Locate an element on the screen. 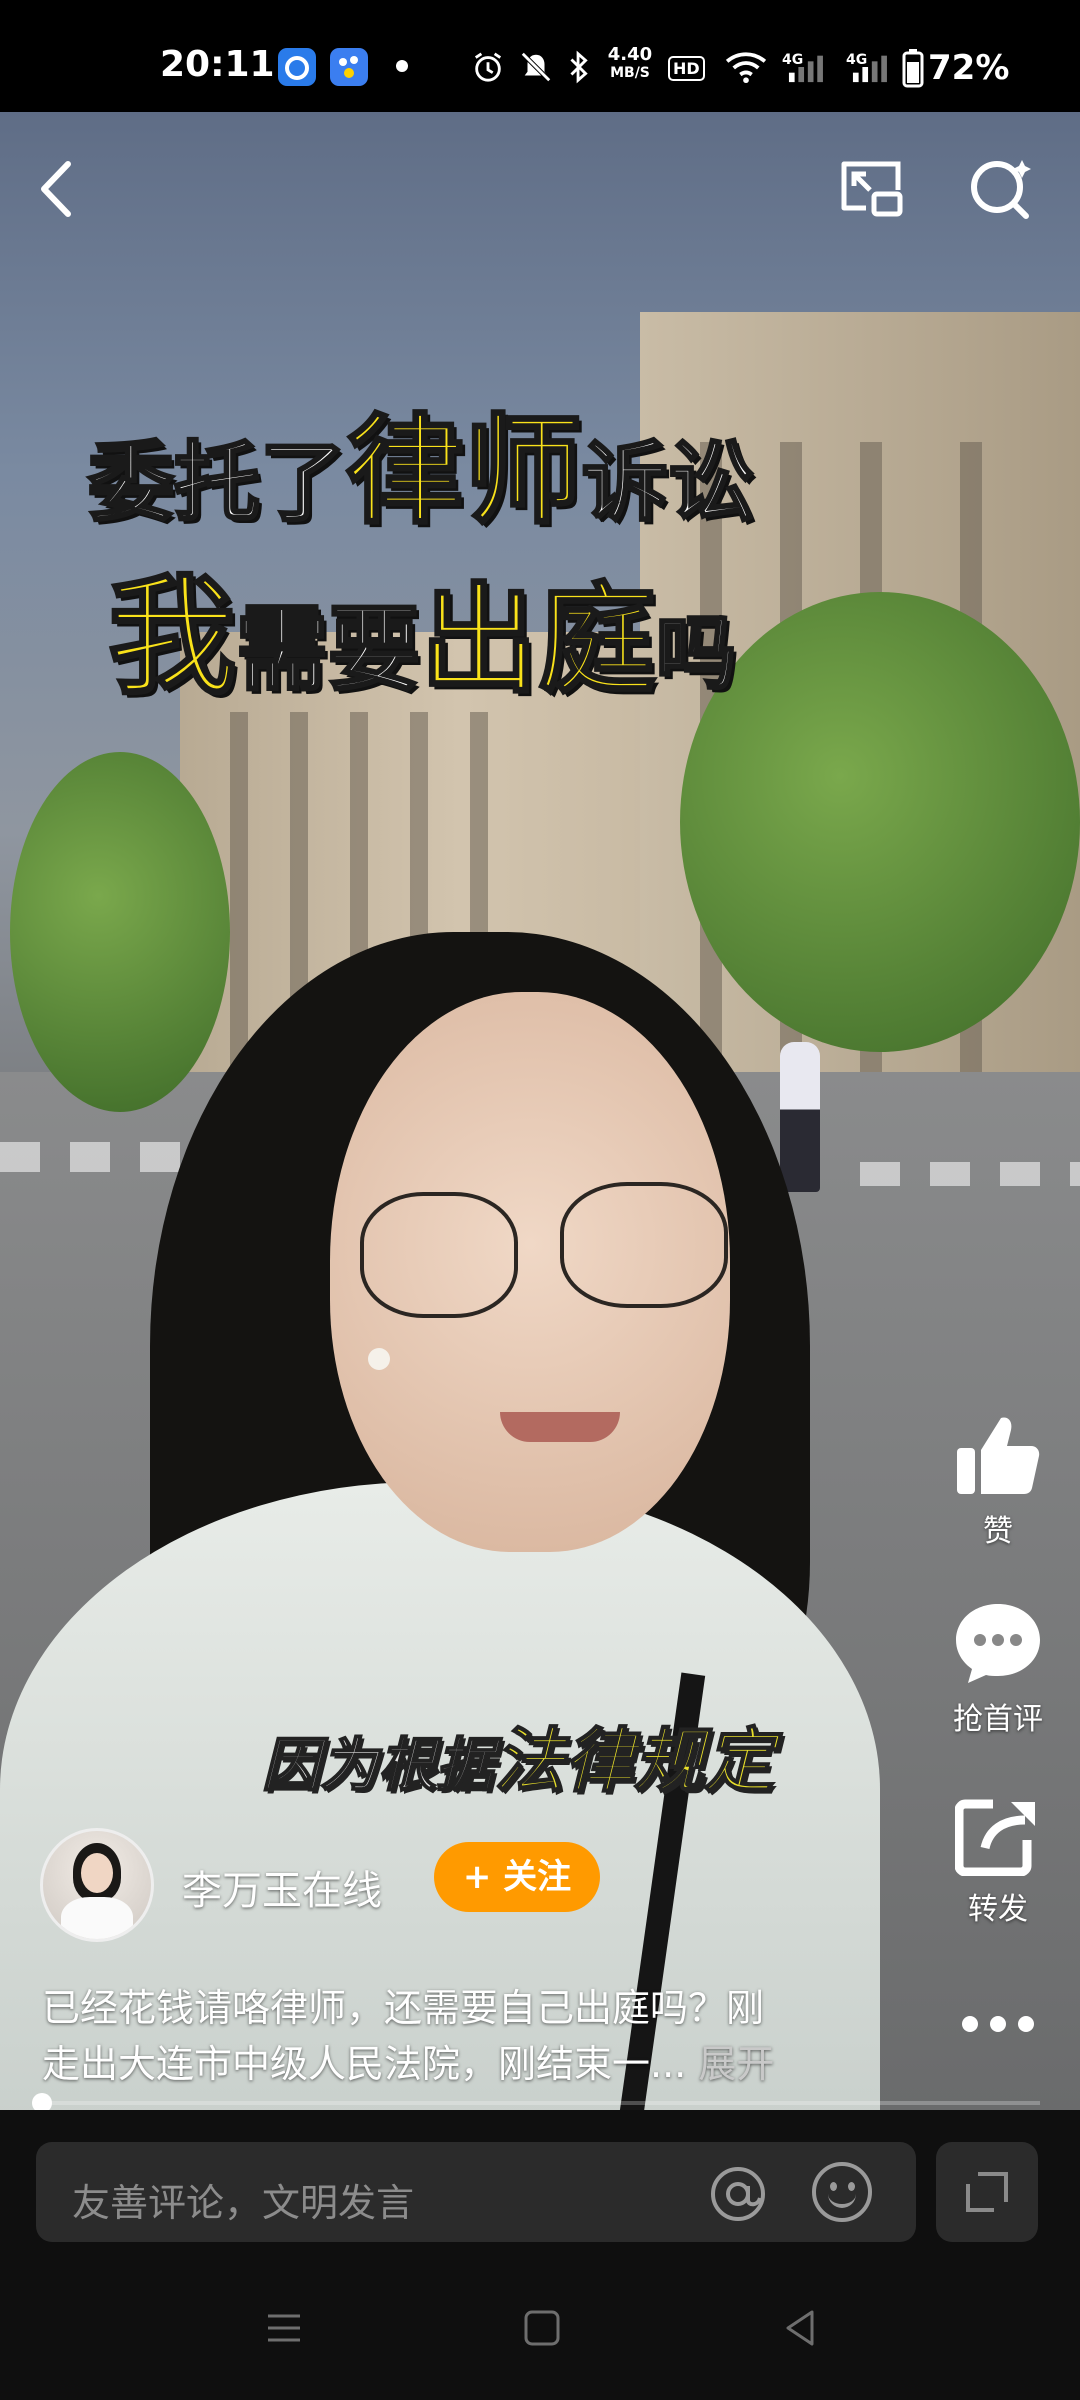 This screenshot has width=1080, height=2400. net-speed: 4.40 MB/S is located at coordinates (630, 63).